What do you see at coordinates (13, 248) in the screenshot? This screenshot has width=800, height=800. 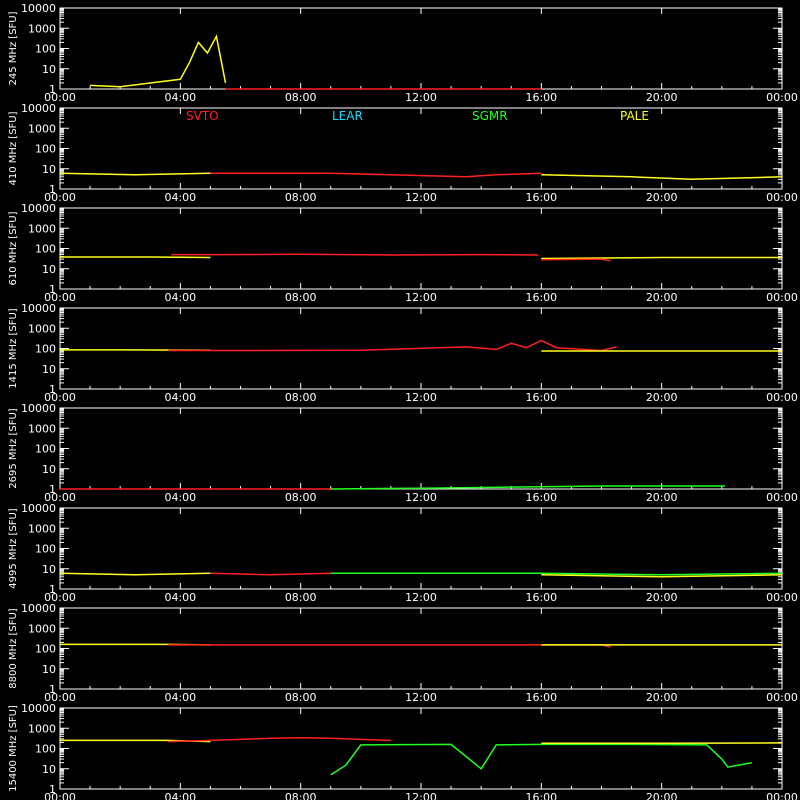 I see `y-axis-title: 610 MHz [SFU]` at bounding box center [13, 248].